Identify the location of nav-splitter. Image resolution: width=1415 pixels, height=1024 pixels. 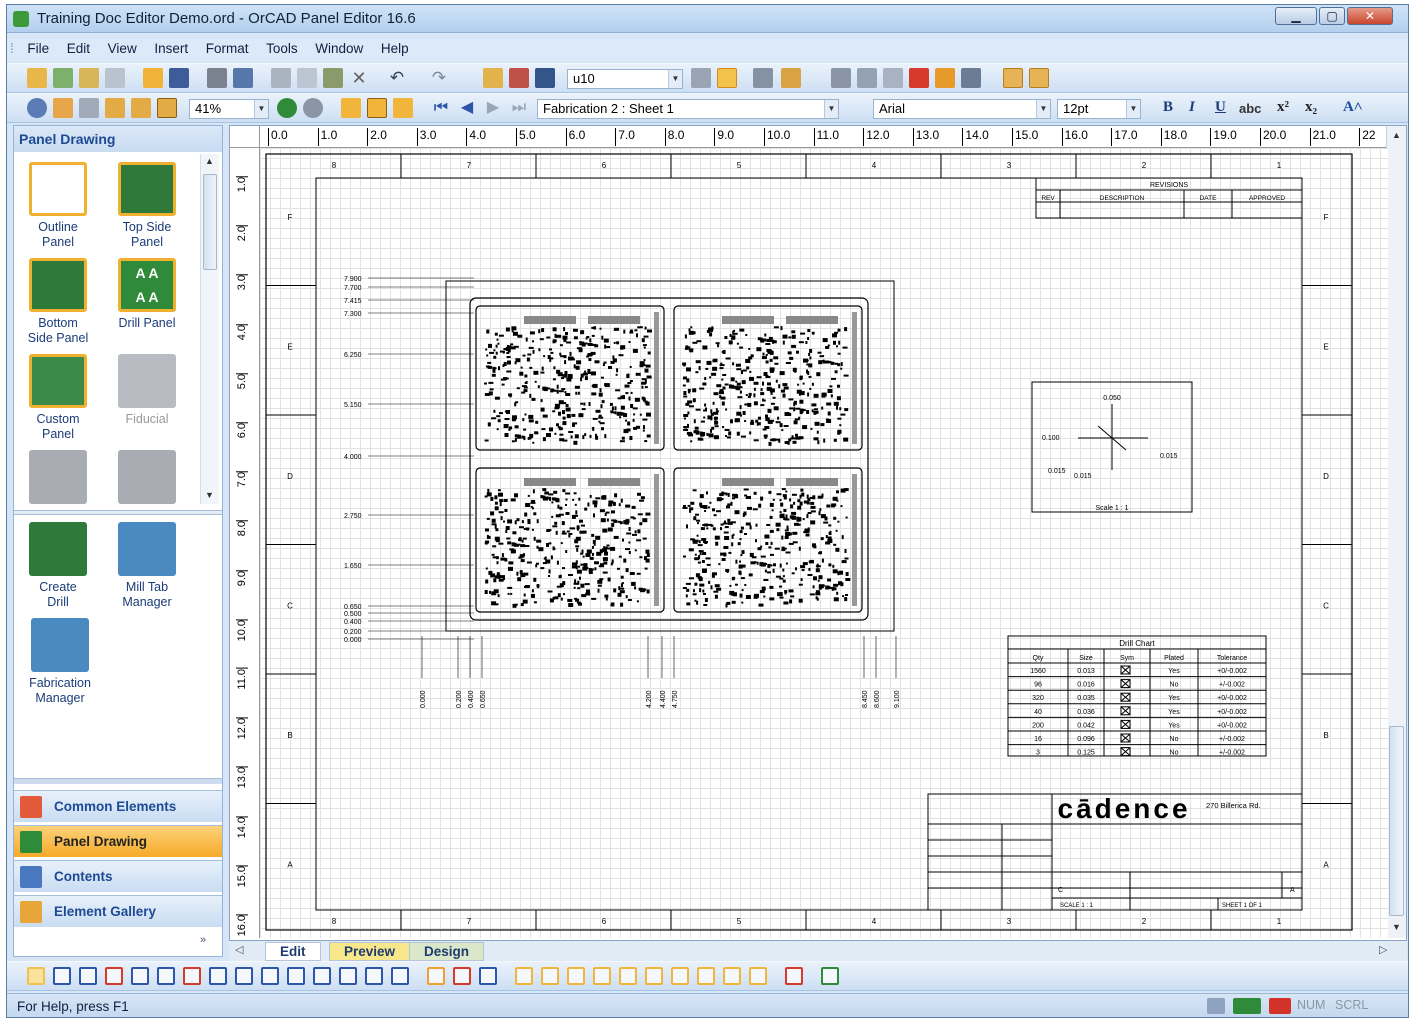
(118, 781).